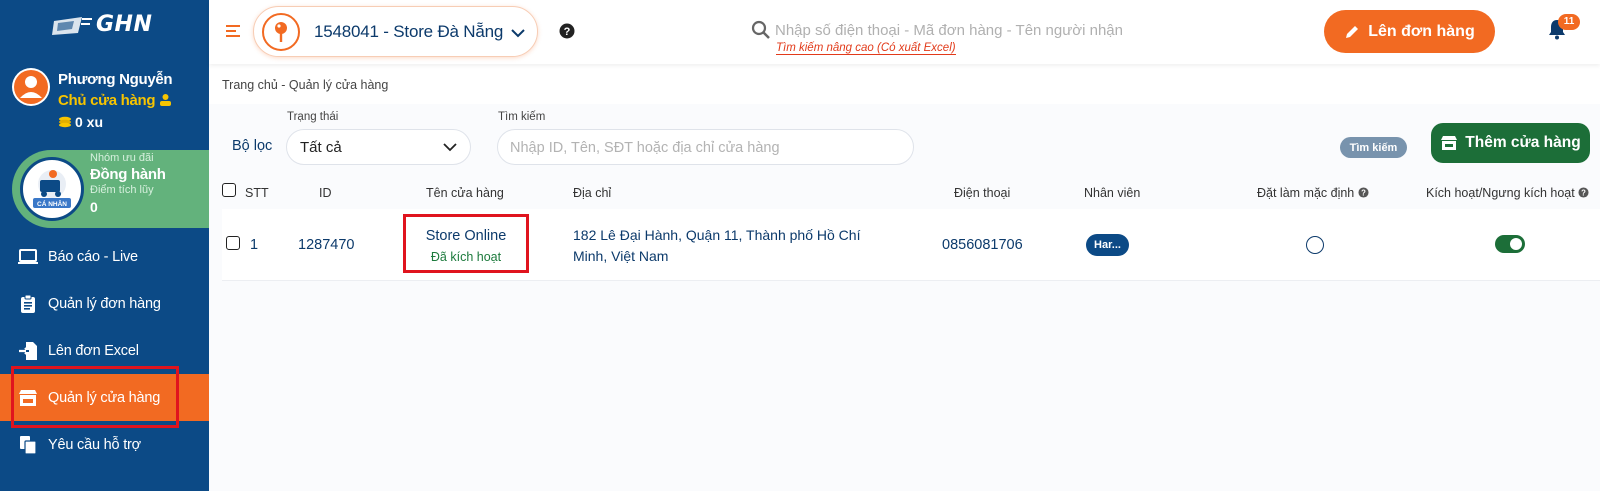  Describe the element at coordinates (281, 32) in the screenshot. I see `location-pin-icon` at that location.